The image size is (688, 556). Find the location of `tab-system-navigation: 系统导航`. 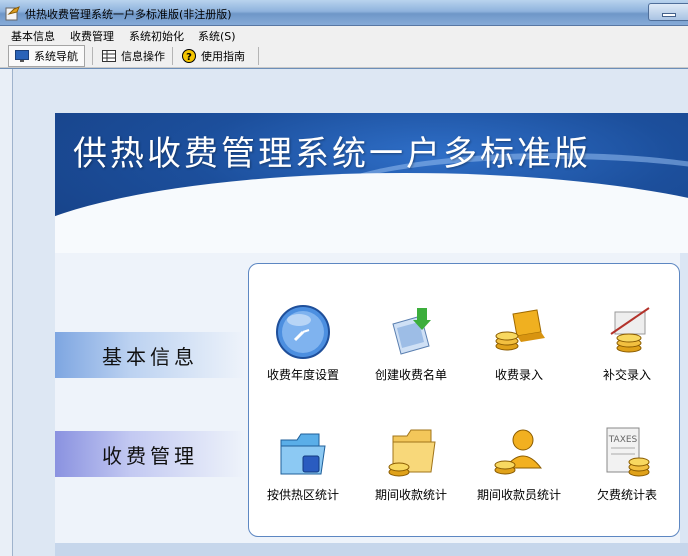

tab-system-navigation: 系统导航 is located at coordinates (46, 56).